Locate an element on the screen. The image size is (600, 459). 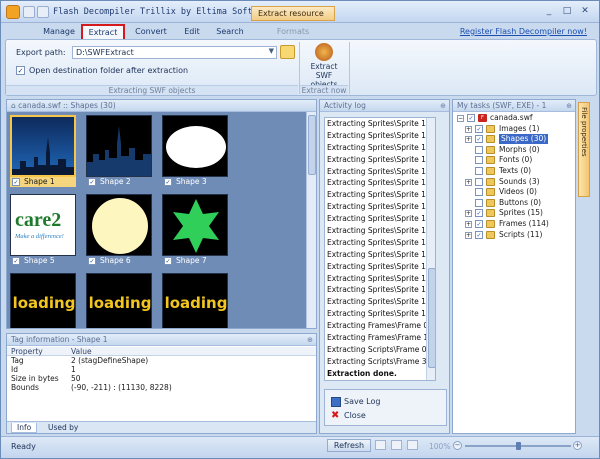
value-cell: (-90, -211) : (11130, 8228) is located at coordinates (121, 387).